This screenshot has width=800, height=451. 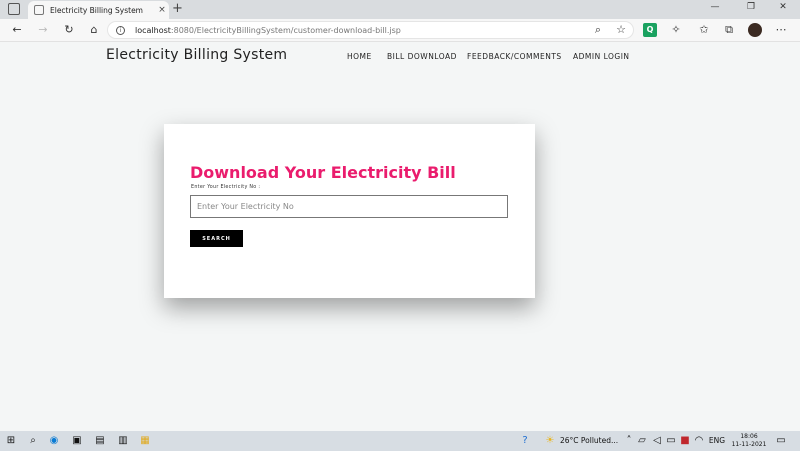 What do you see at coordinates (704, 30) in the screenshot?
I see `favorites-icon: ✩` at bounding box center [704, 30].